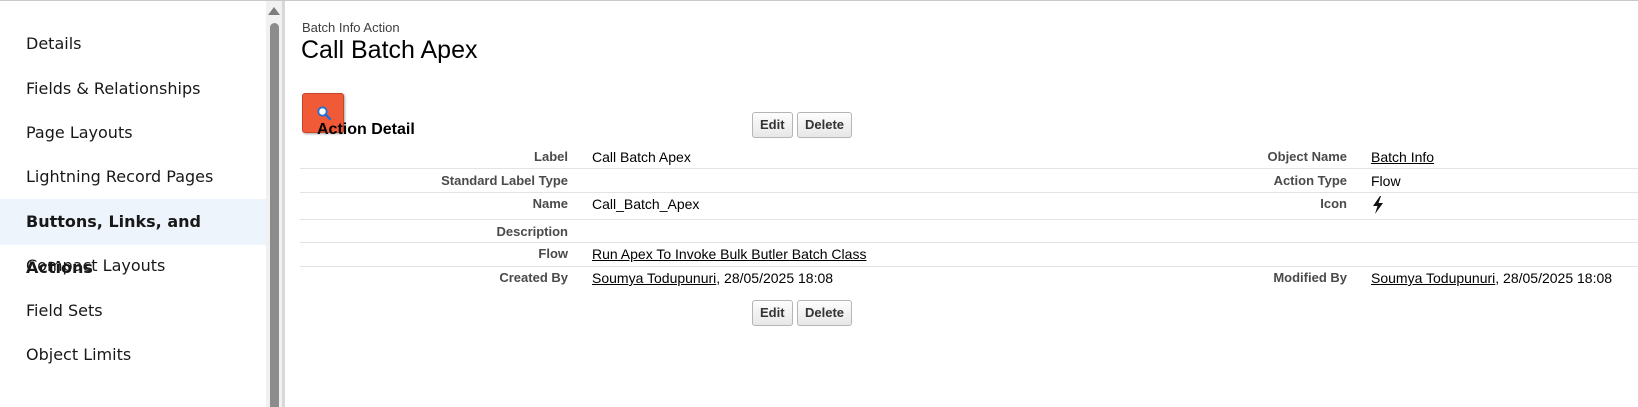 The width and height of the screenshot is (1638, 407). I want to click on field-label-action-type: Action Type, so click(1310, 180).